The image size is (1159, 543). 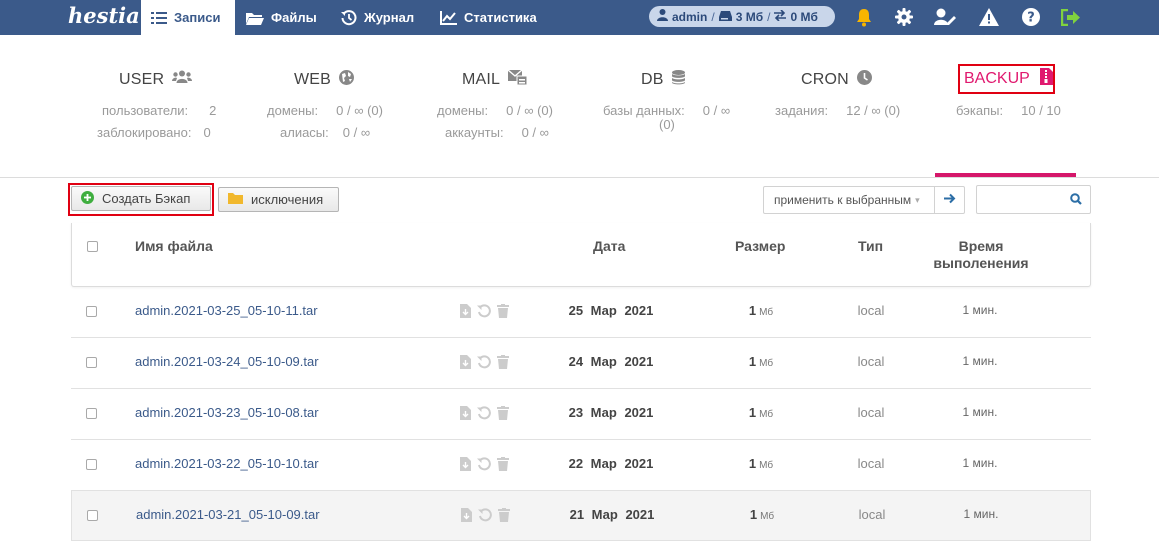 I want to click on stat-user-title: USER, so click(x=156, y=79).